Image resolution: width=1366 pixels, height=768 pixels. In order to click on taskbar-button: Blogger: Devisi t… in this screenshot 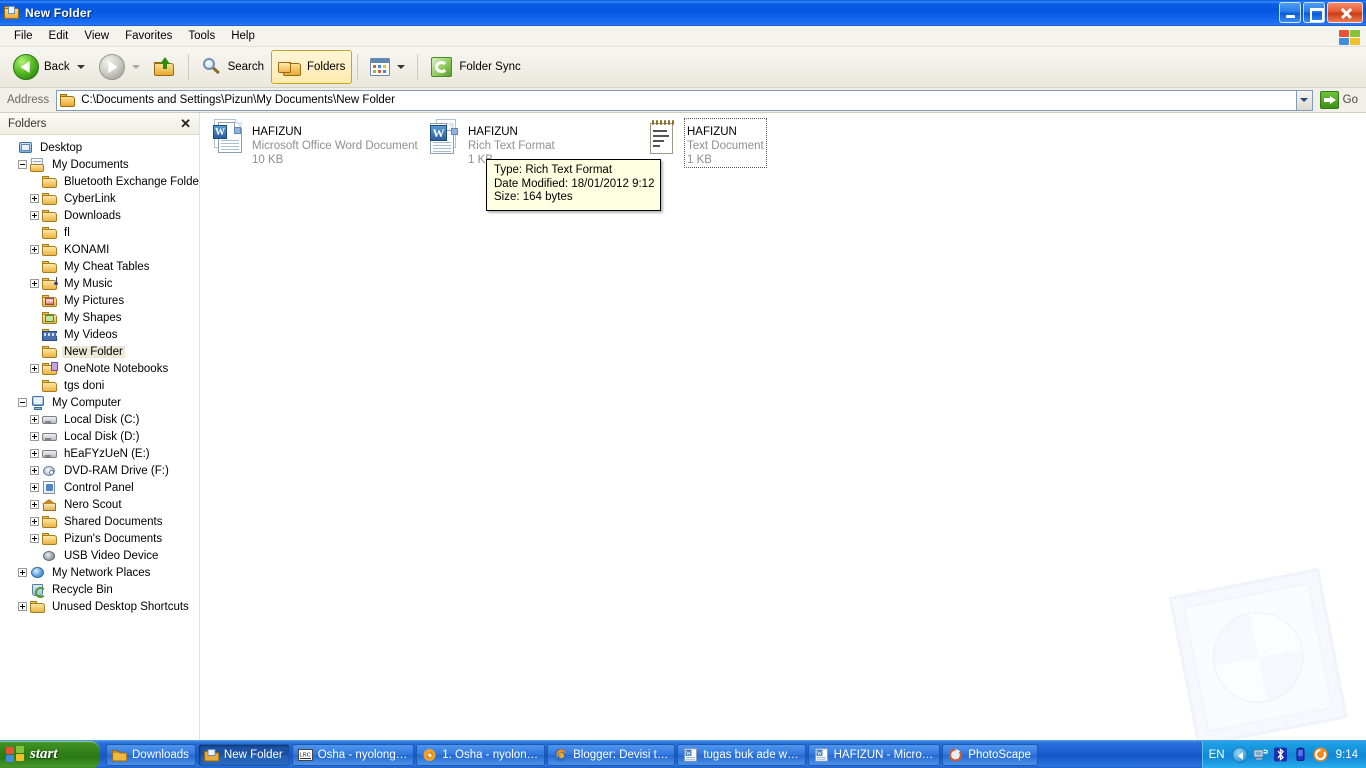, I will do `click(611, 754)`.